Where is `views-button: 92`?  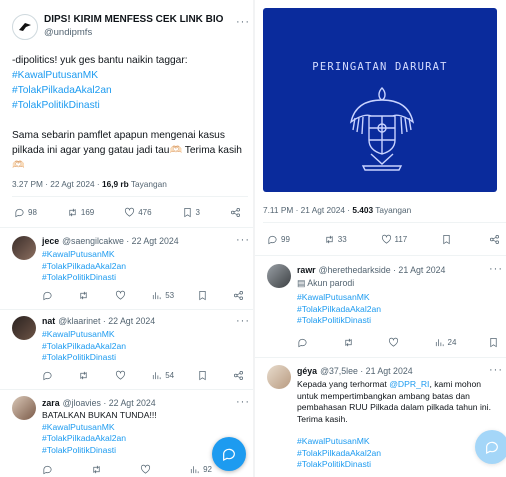 views-button: 92 is located at coordinates (200, 469).